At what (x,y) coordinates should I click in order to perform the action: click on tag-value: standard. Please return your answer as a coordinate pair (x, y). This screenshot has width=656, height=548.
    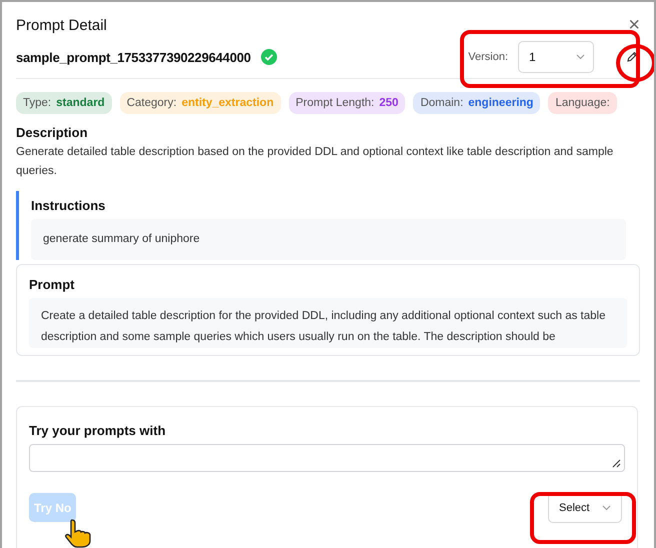
    Looking at the image, I should click on (80, 103).